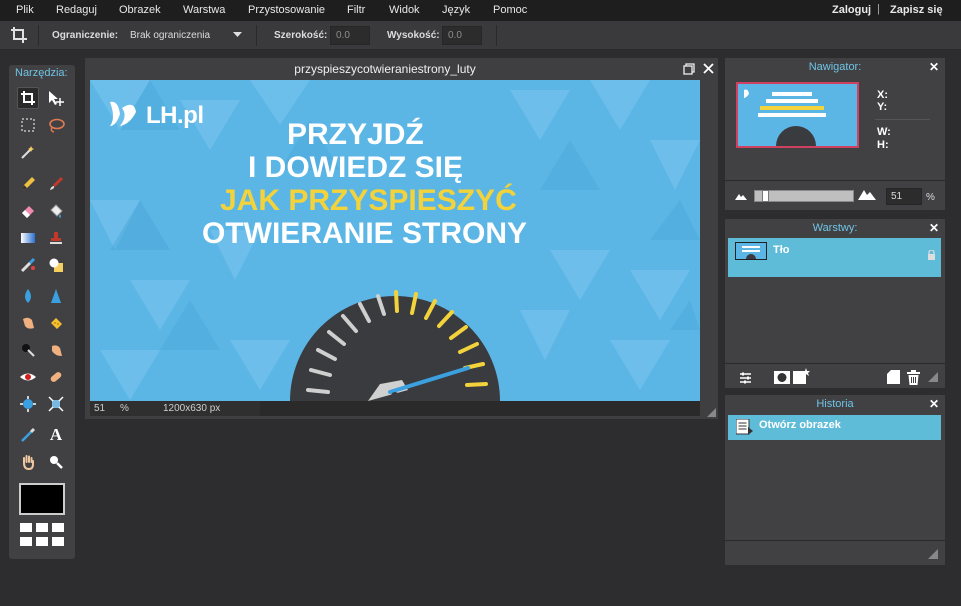 The width and height of the screenshot is (961, 606). Describe the element at coordinates (931, 256) in the screenshot. I see `lock-icon` at that location.